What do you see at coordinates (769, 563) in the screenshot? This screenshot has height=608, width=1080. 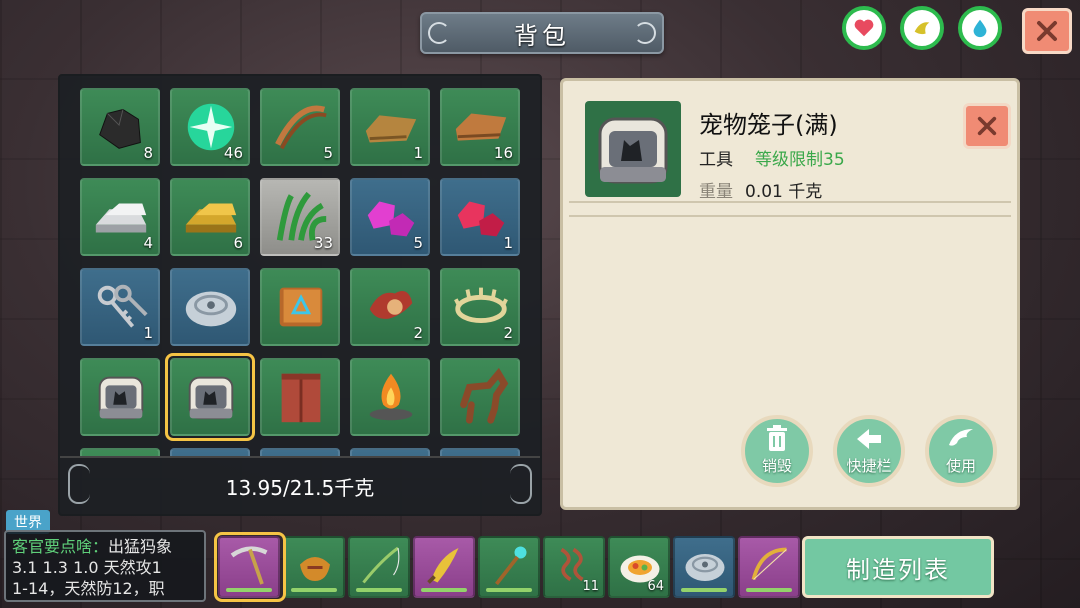 I see `bow-icon` at bounding box center [769, 563].